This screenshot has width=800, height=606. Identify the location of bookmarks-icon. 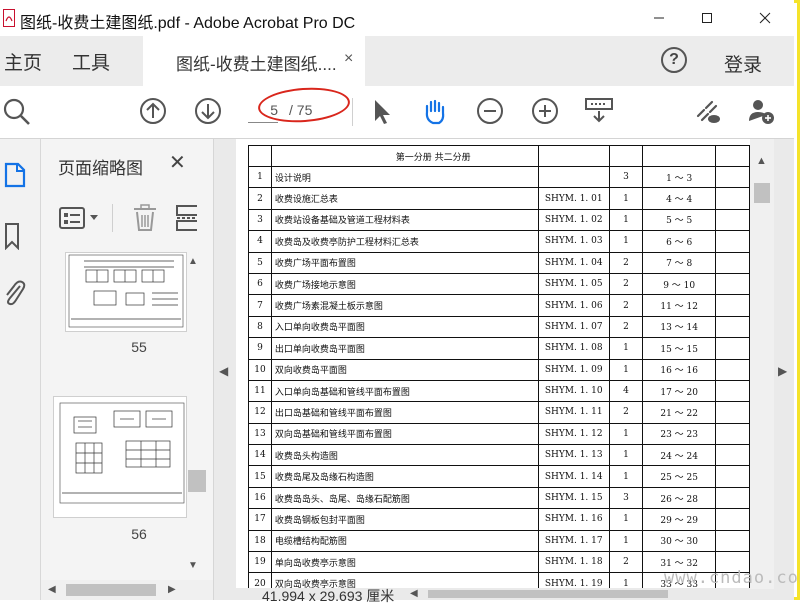
(14, 238).